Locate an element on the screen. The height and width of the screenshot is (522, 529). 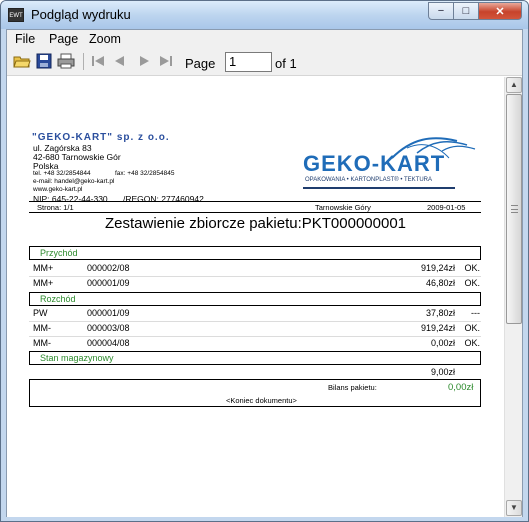
row-doc-number: 000003/08 is located at coordinates (108, 328).